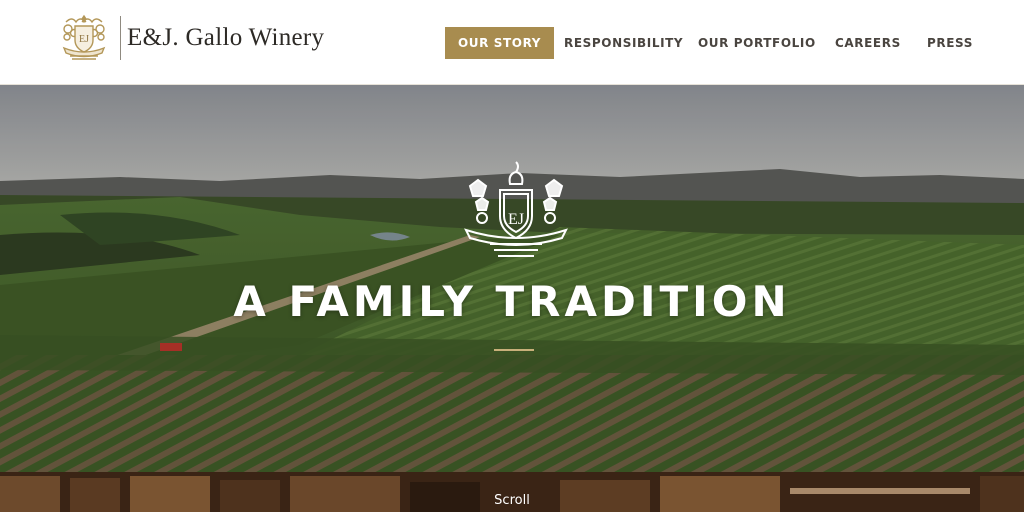 This screenshot has height=512, width=1024. Describe the element at coordinates (950, 43) in the screenshot. I see `nav-press: PRESS` at that location.